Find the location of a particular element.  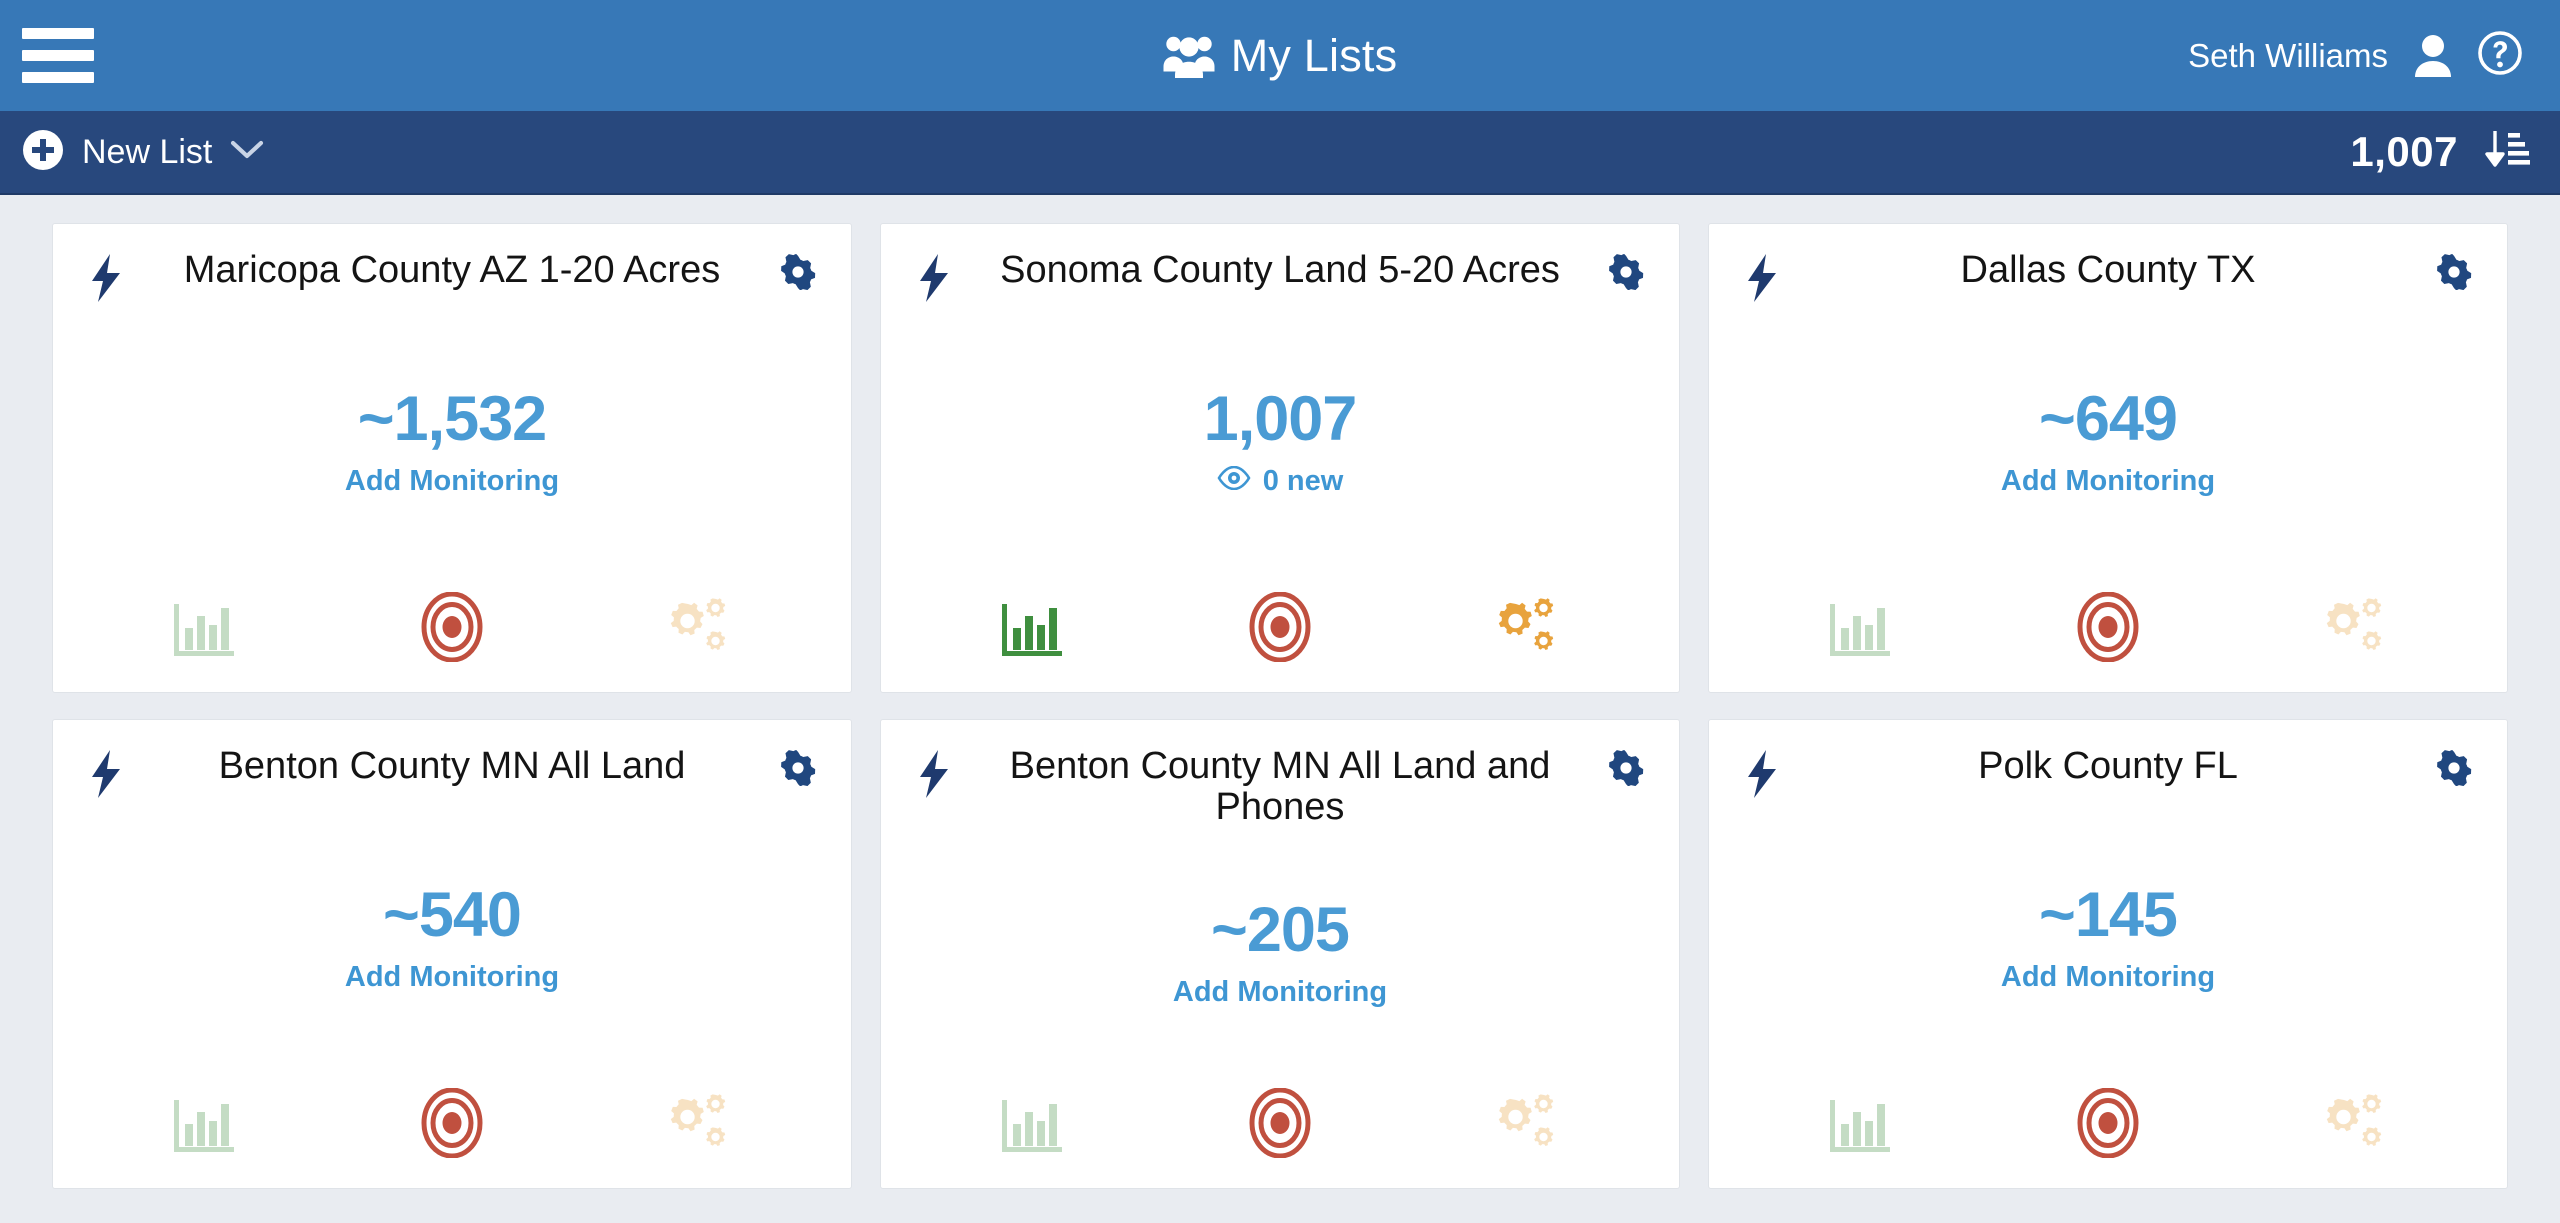

help-circle-icon is located at coordinates (2500, 55).